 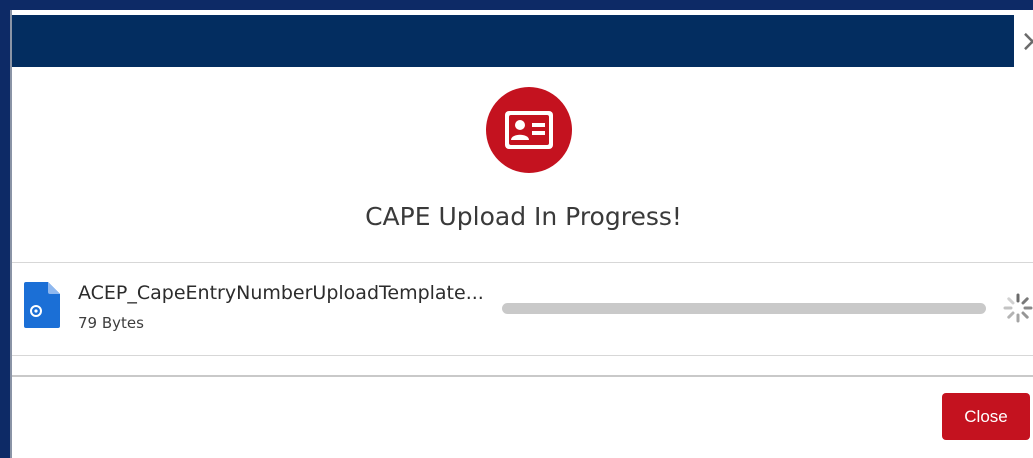 I want to click on close-button: Close, so click(x=986, y=416).